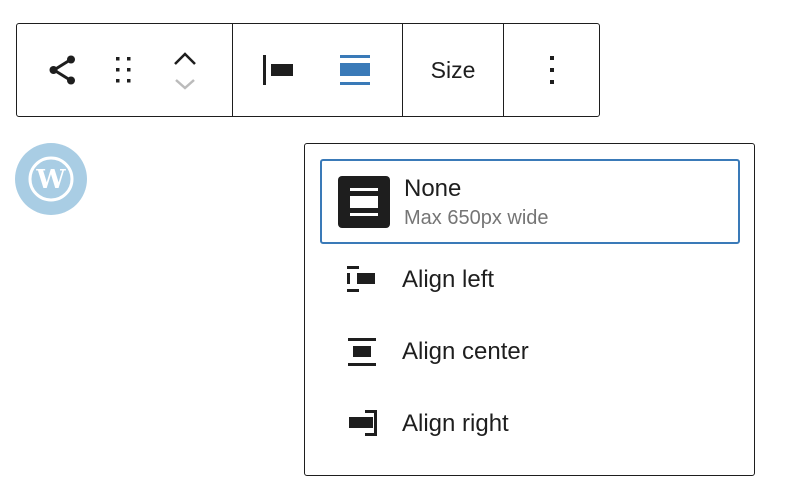 The width and height of the screenshot is (788, 502). I want to click on chevron-down-icon, so click(185, 84).